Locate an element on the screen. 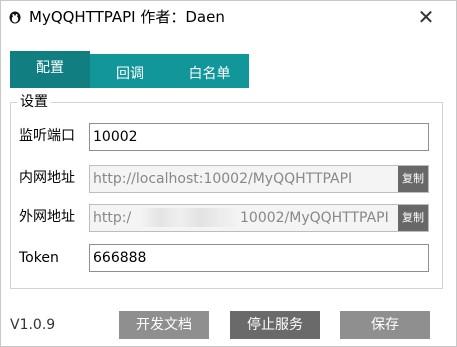 The height and width of the screenshot is (347, 457). tab-whitelist: 白名单 is located at coordinates (209, 74).